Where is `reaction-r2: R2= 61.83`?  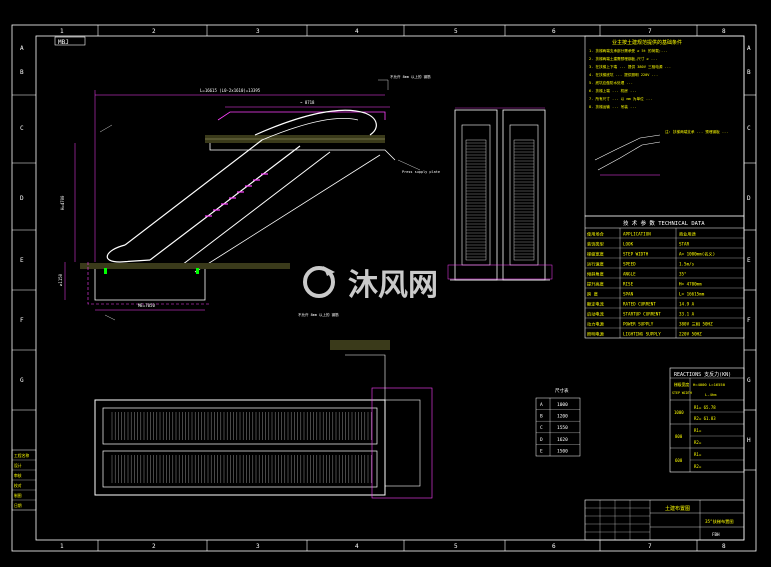 reaction-r2: R2= 61.83 is located at coordinates (705, 418).